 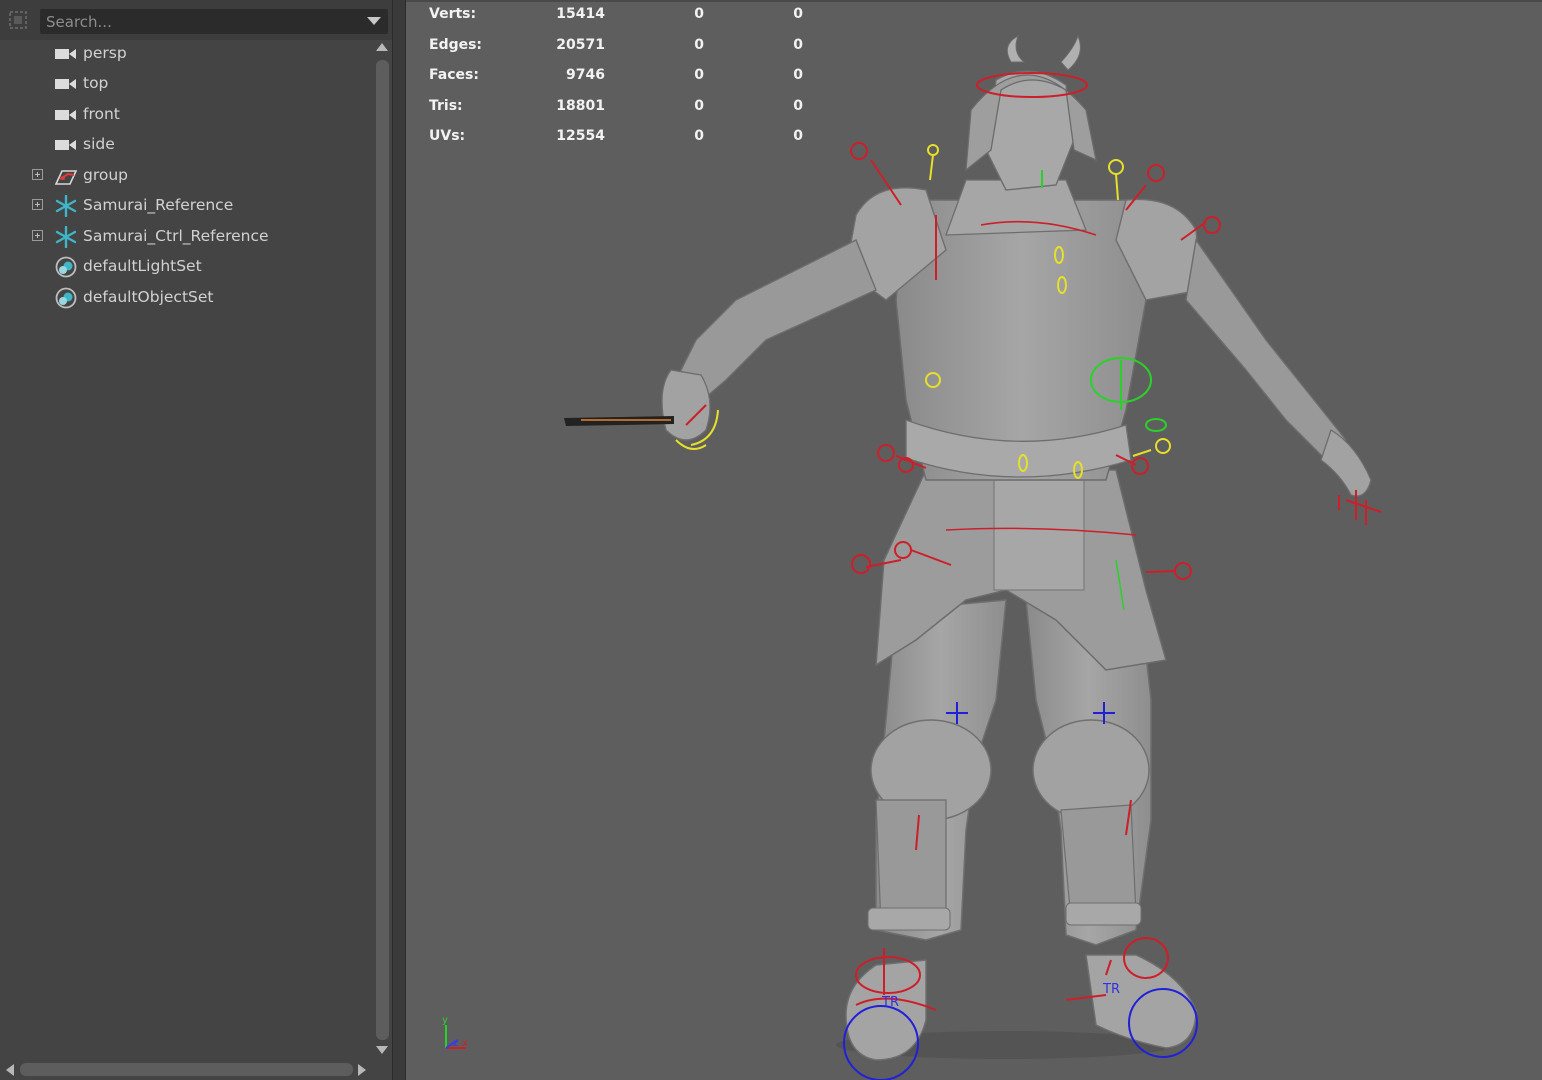 I want to click on axis-label-x: x, so click(x=465, y=1043).